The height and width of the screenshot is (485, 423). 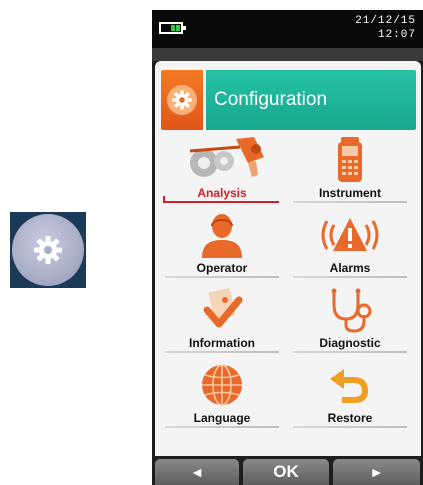 I want to click on globe-icon, so click(x=222, y=385).